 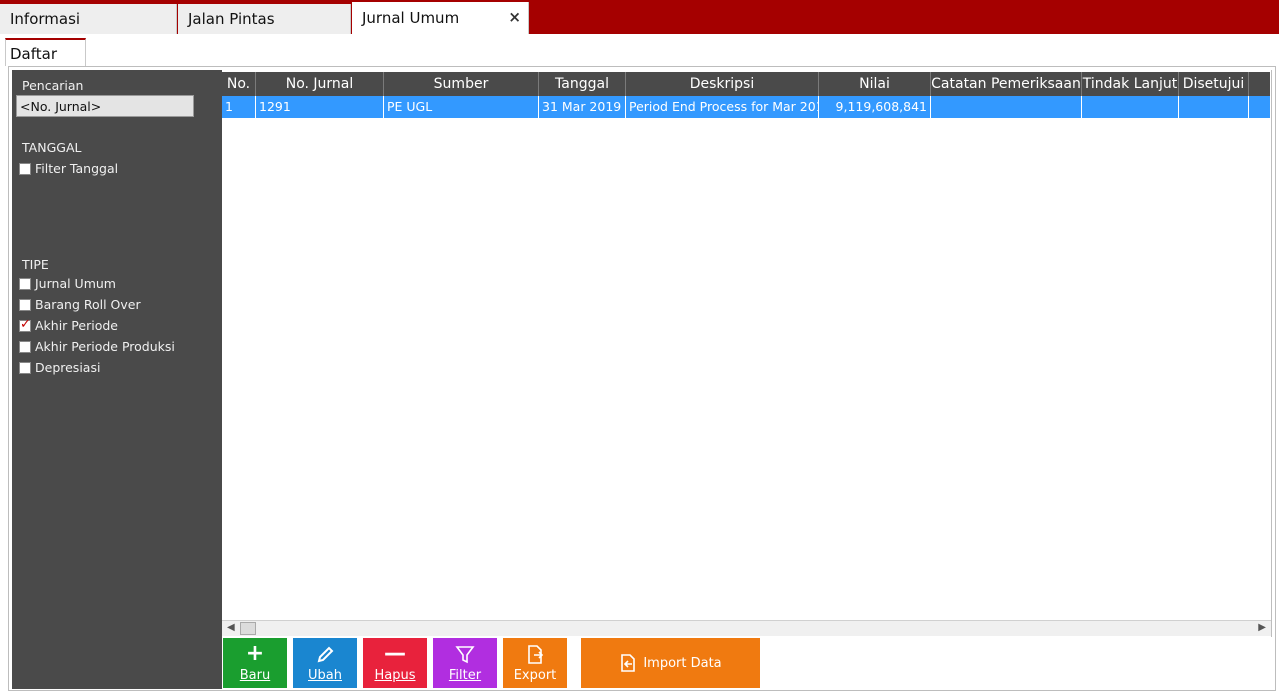 I want to click on tab-jurnal-umum: Jurnal Umum ×, so click(x=440, y=18).